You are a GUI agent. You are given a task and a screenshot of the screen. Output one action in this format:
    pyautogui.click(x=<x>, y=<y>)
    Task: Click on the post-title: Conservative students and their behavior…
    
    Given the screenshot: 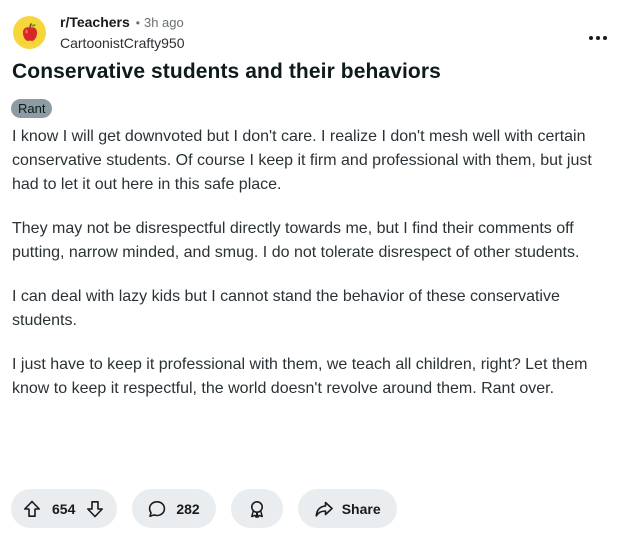 What is the action you would take?
    pyautogui.click(x=226, y=71)
    